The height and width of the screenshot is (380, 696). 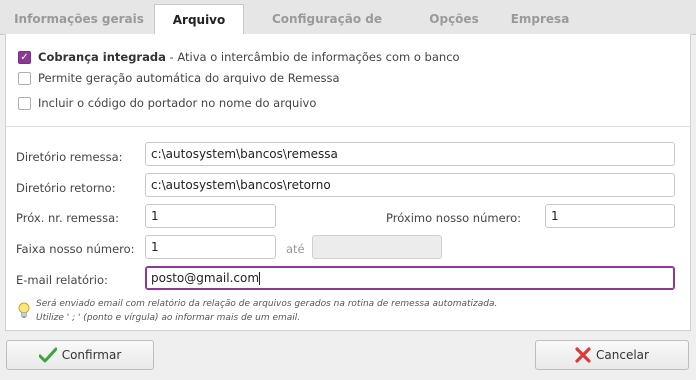 What do you see at coordinates (295, 249) in the screenshot?
I see `ate-label: até` at bounding box center [295, 249].